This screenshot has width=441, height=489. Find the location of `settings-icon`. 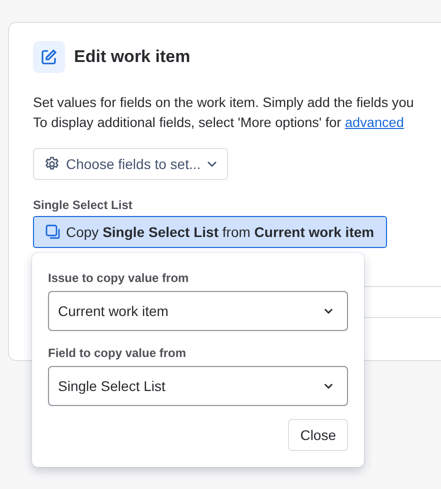

settings-icon is located at coordinates (52, 164).